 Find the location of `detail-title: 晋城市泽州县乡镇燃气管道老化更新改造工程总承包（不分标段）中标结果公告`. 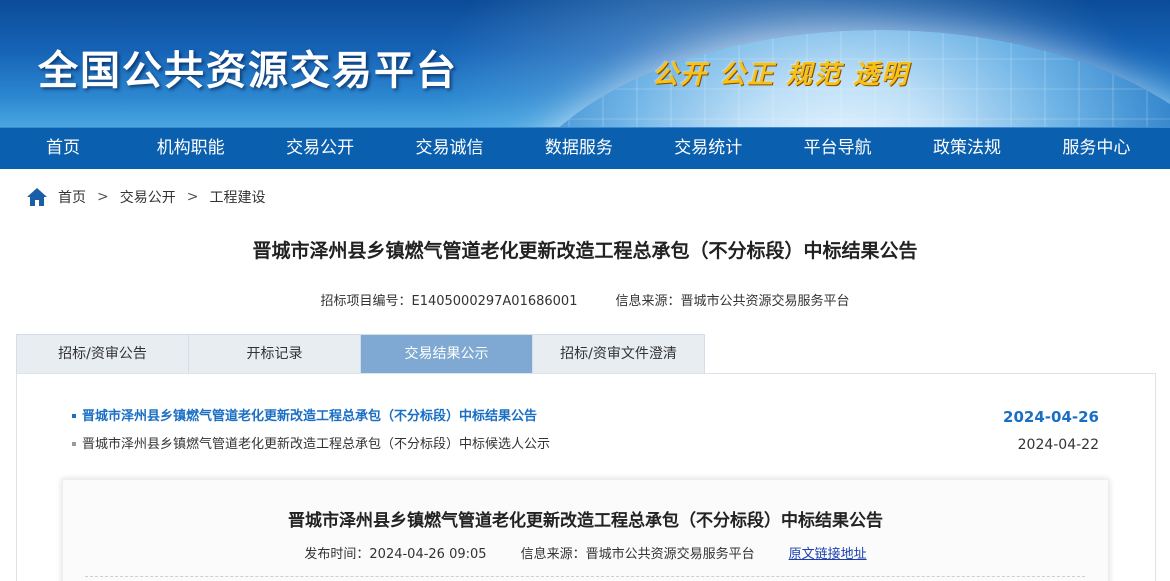

detail-title: 晋城市泽州县乡镇燃气管道老化更新改造工程总承包（不分标段）中标结果公告 is located at coordinates (585, 521).